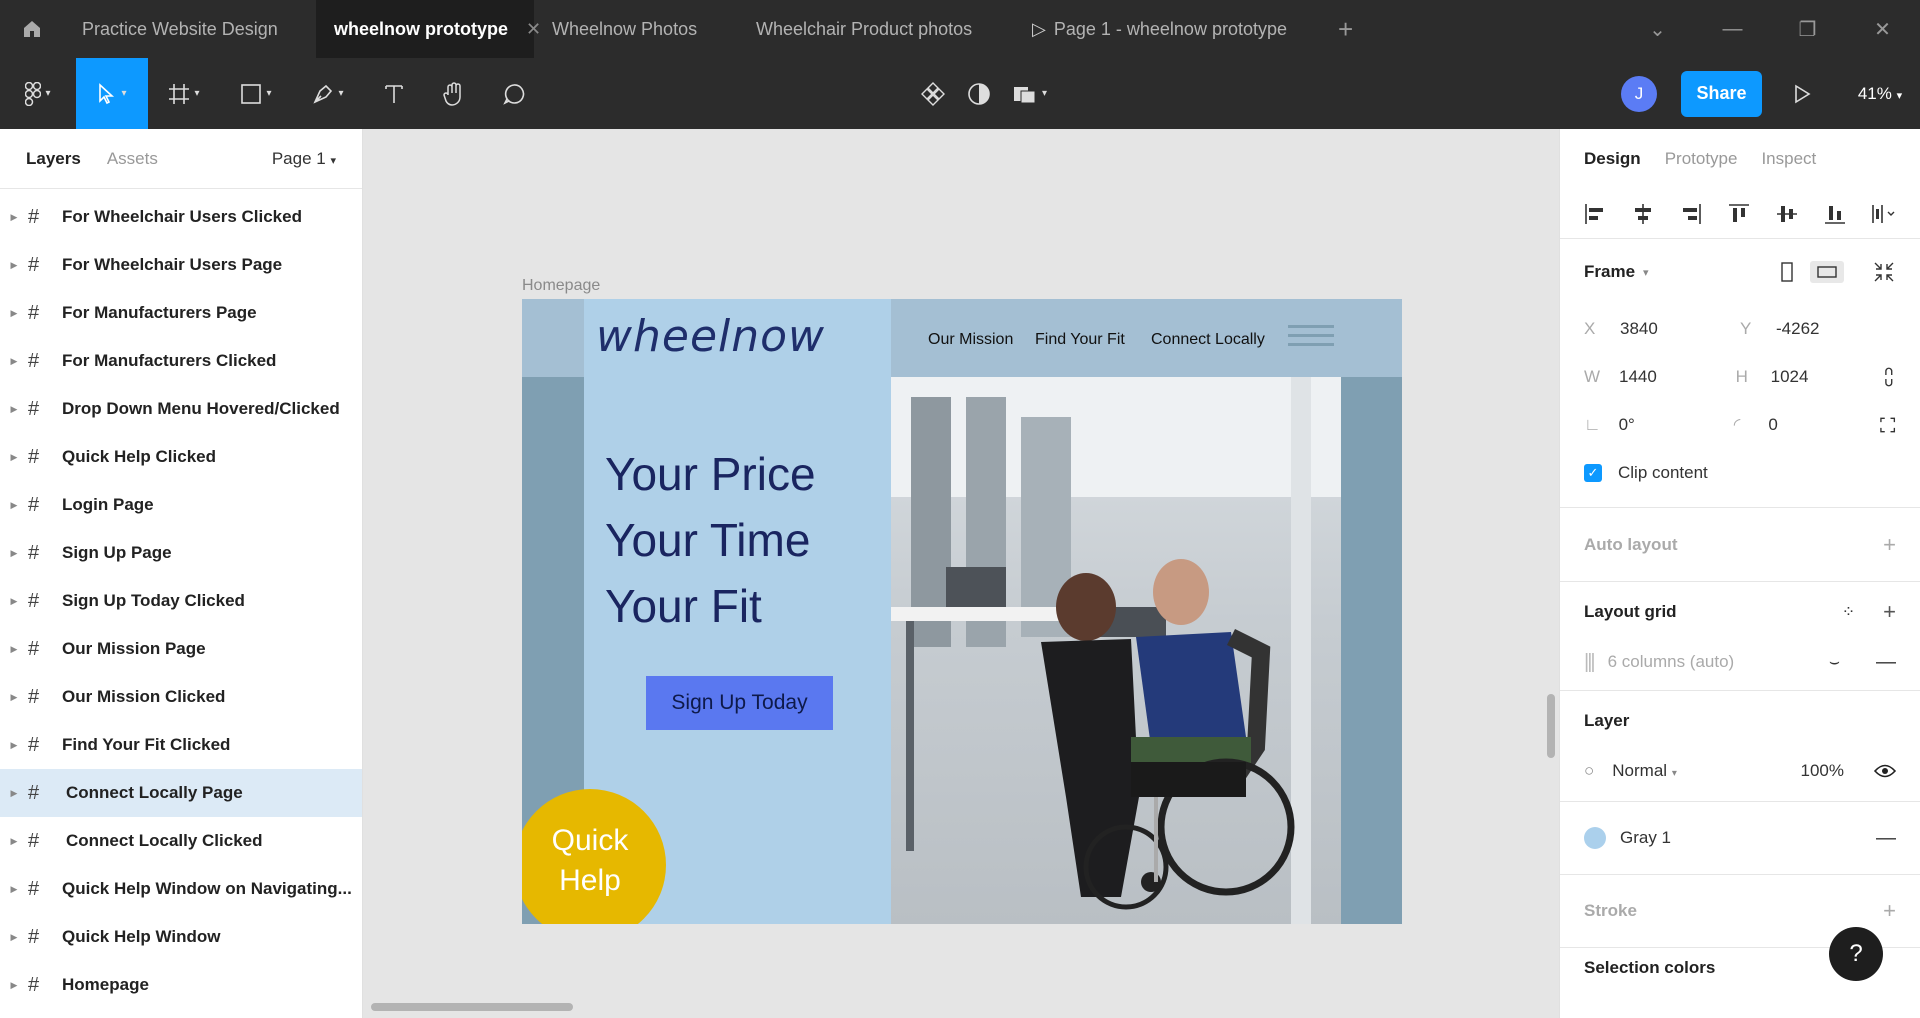  Describe the element at coordinates (181, 505) in the screenshot. I see `layer-item: ▶ # Login Page` at that location.